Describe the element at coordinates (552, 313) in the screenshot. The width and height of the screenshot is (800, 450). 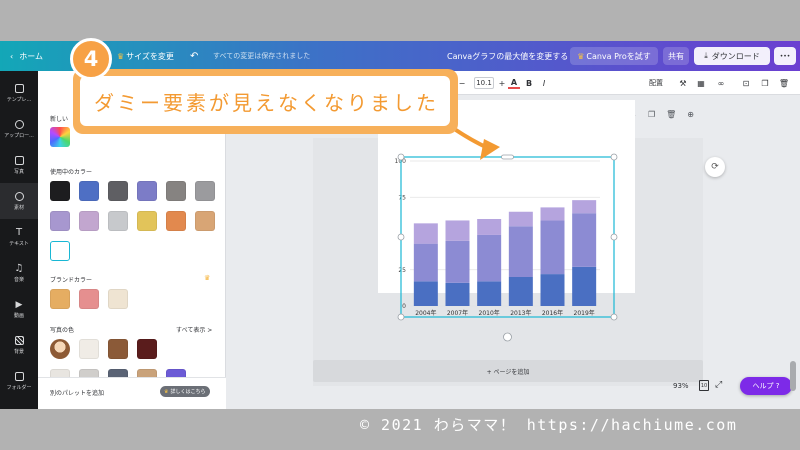
I see `x-tick-label: 2016年` at that location.